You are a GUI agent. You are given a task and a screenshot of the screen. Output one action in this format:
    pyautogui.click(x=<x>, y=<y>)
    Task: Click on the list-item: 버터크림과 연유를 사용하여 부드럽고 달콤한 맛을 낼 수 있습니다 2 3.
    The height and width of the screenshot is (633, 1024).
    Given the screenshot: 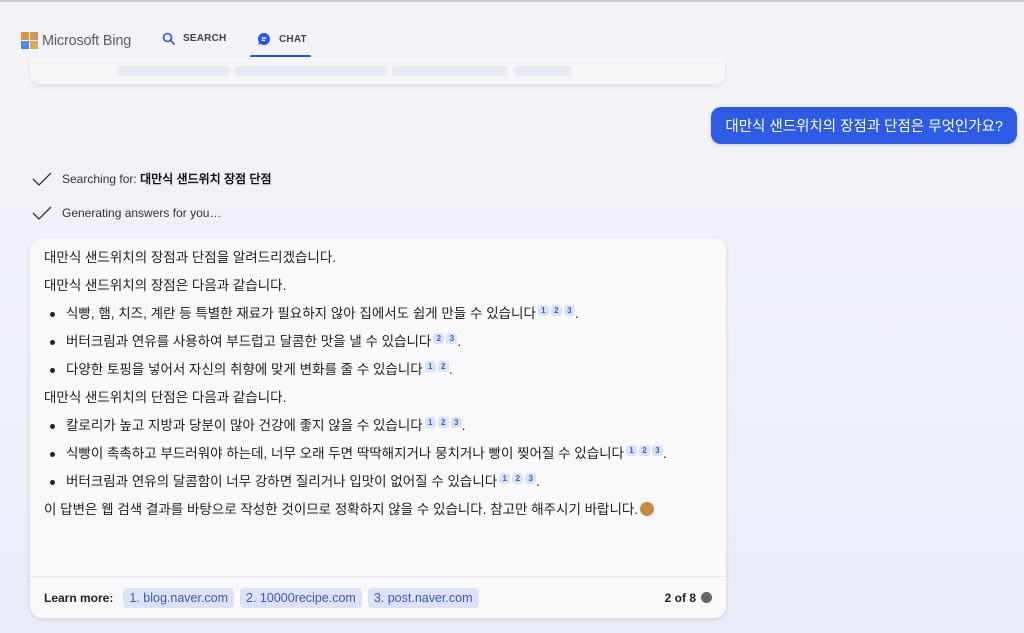 What is the action you would take?
    pyautogui.click(x=378, y=341)
    